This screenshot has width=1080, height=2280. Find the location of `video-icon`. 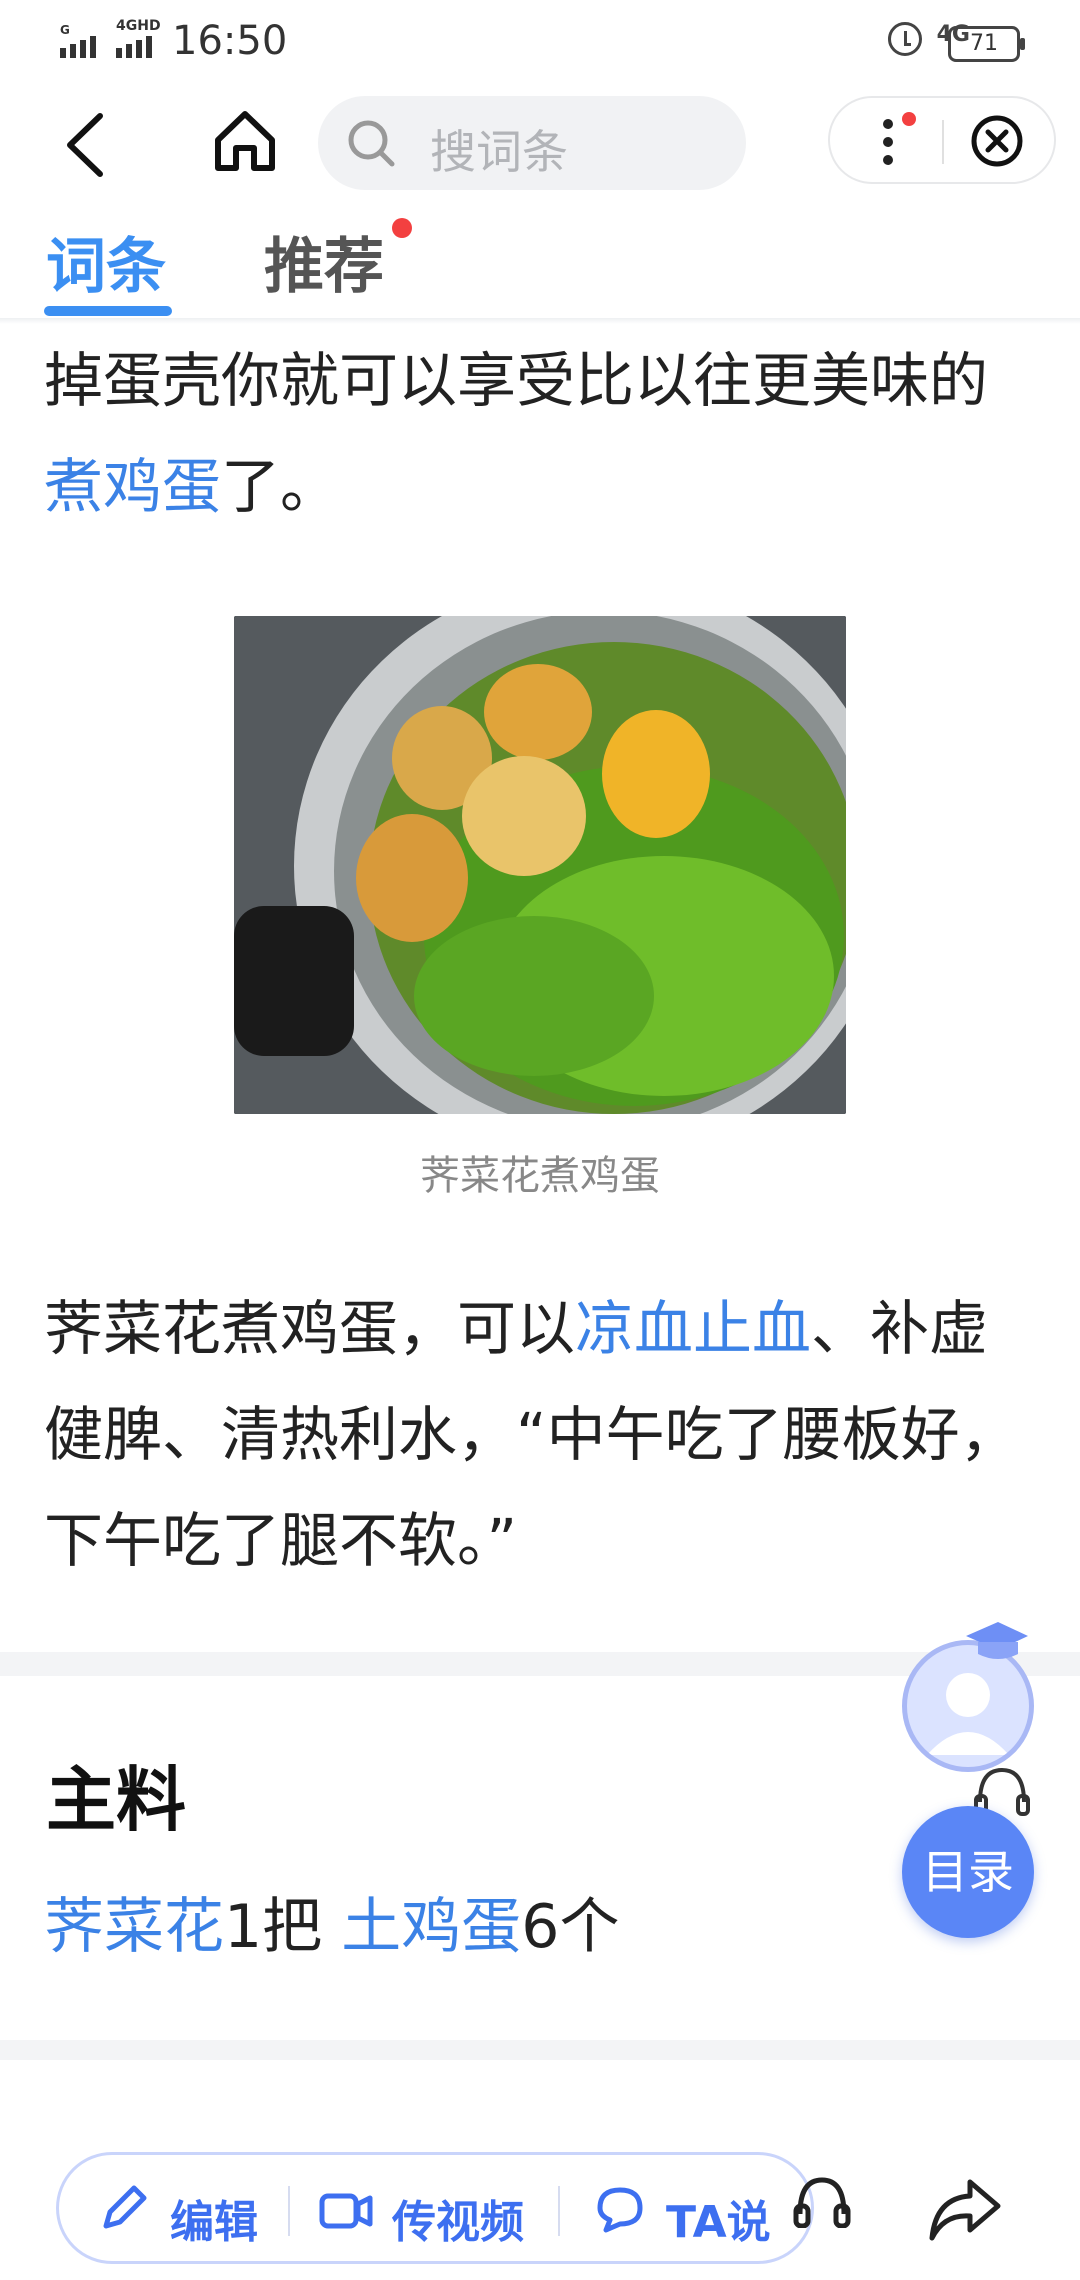

video-icon is located at coordinates (346, 2208).